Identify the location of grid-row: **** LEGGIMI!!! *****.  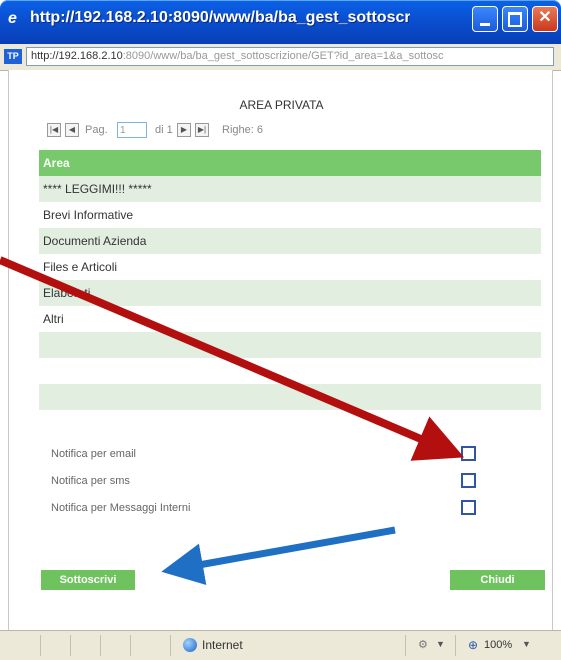
(290, 189).